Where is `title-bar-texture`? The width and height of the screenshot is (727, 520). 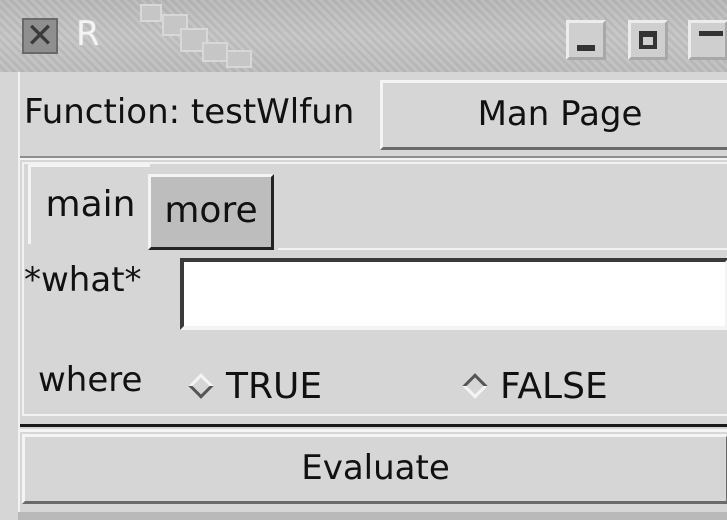 title-bar-texture is located at coordinates (363, 36).